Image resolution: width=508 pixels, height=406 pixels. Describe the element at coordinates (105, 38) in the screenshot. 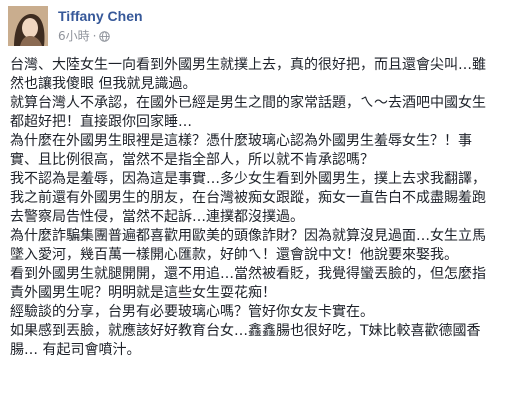

I see `globe-icon` at that location.